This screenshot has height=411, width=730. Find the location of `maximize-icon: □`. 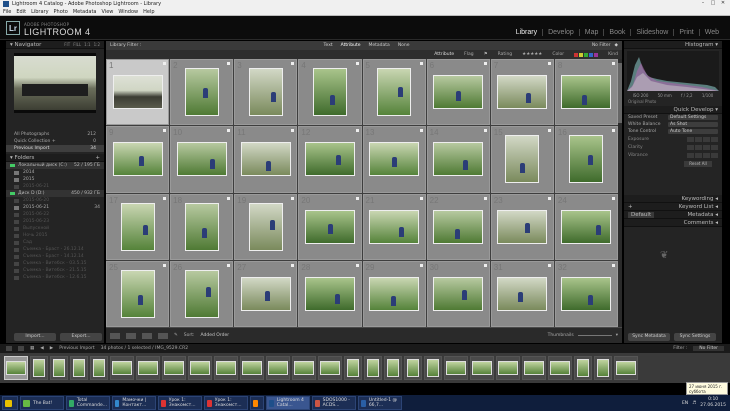

maximize-icon: □ is located at coordinates (713, 3).